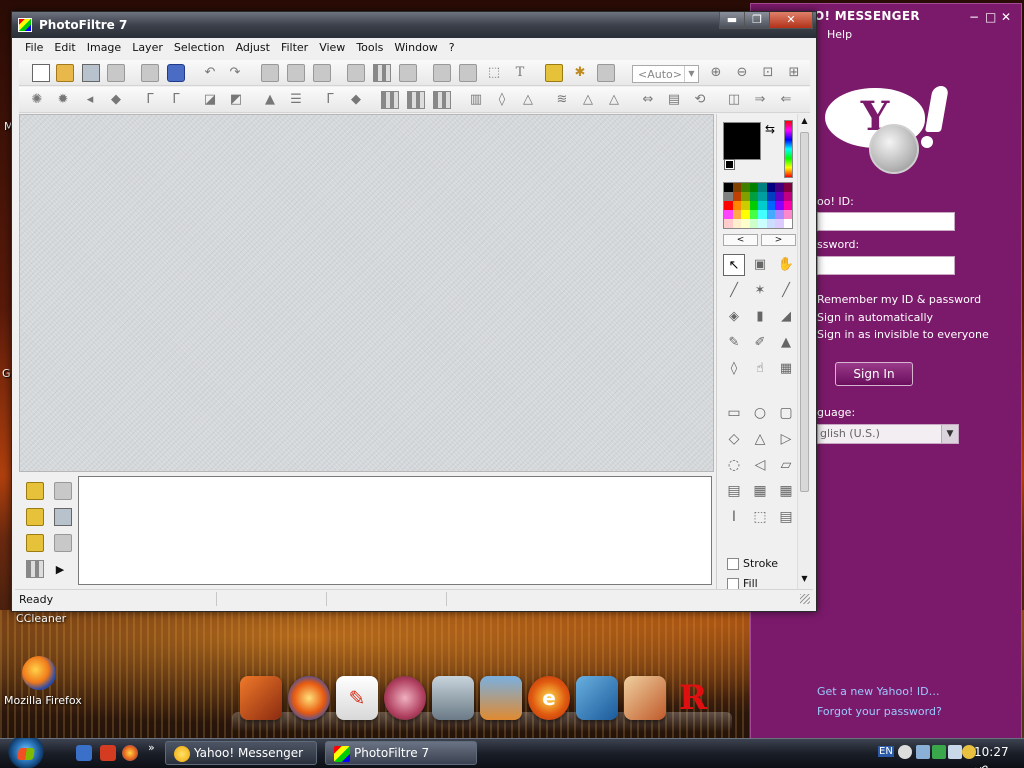 The height and width of the screenshot is (768, 1024). What do you see at coordinates (760, 343) in the screenshot?
I see `advanced-brush-tool-icon: ✐` at bounding box center [760, 343].